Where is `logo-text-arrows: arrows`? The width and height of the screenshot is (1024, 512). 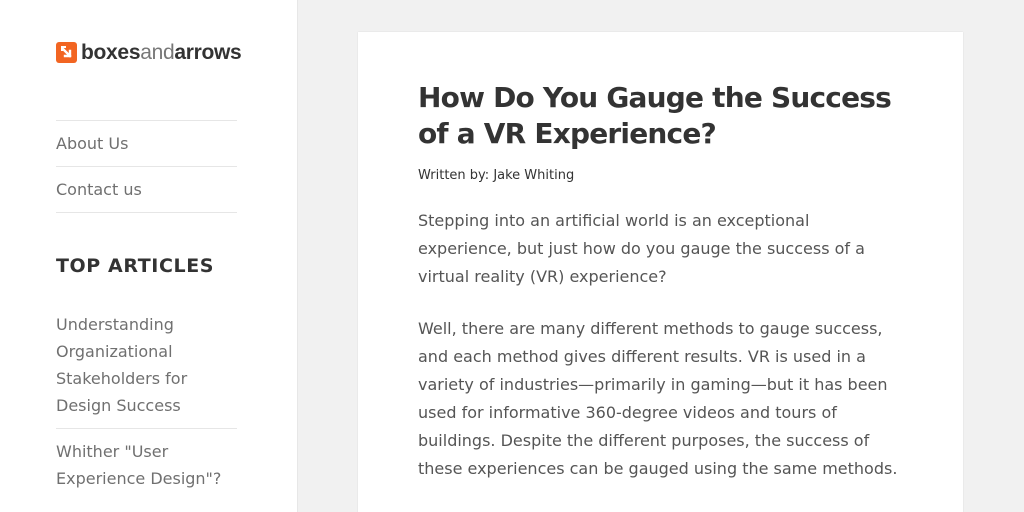
logo-text-arrows: arrows is located at coordinates (208, 52).